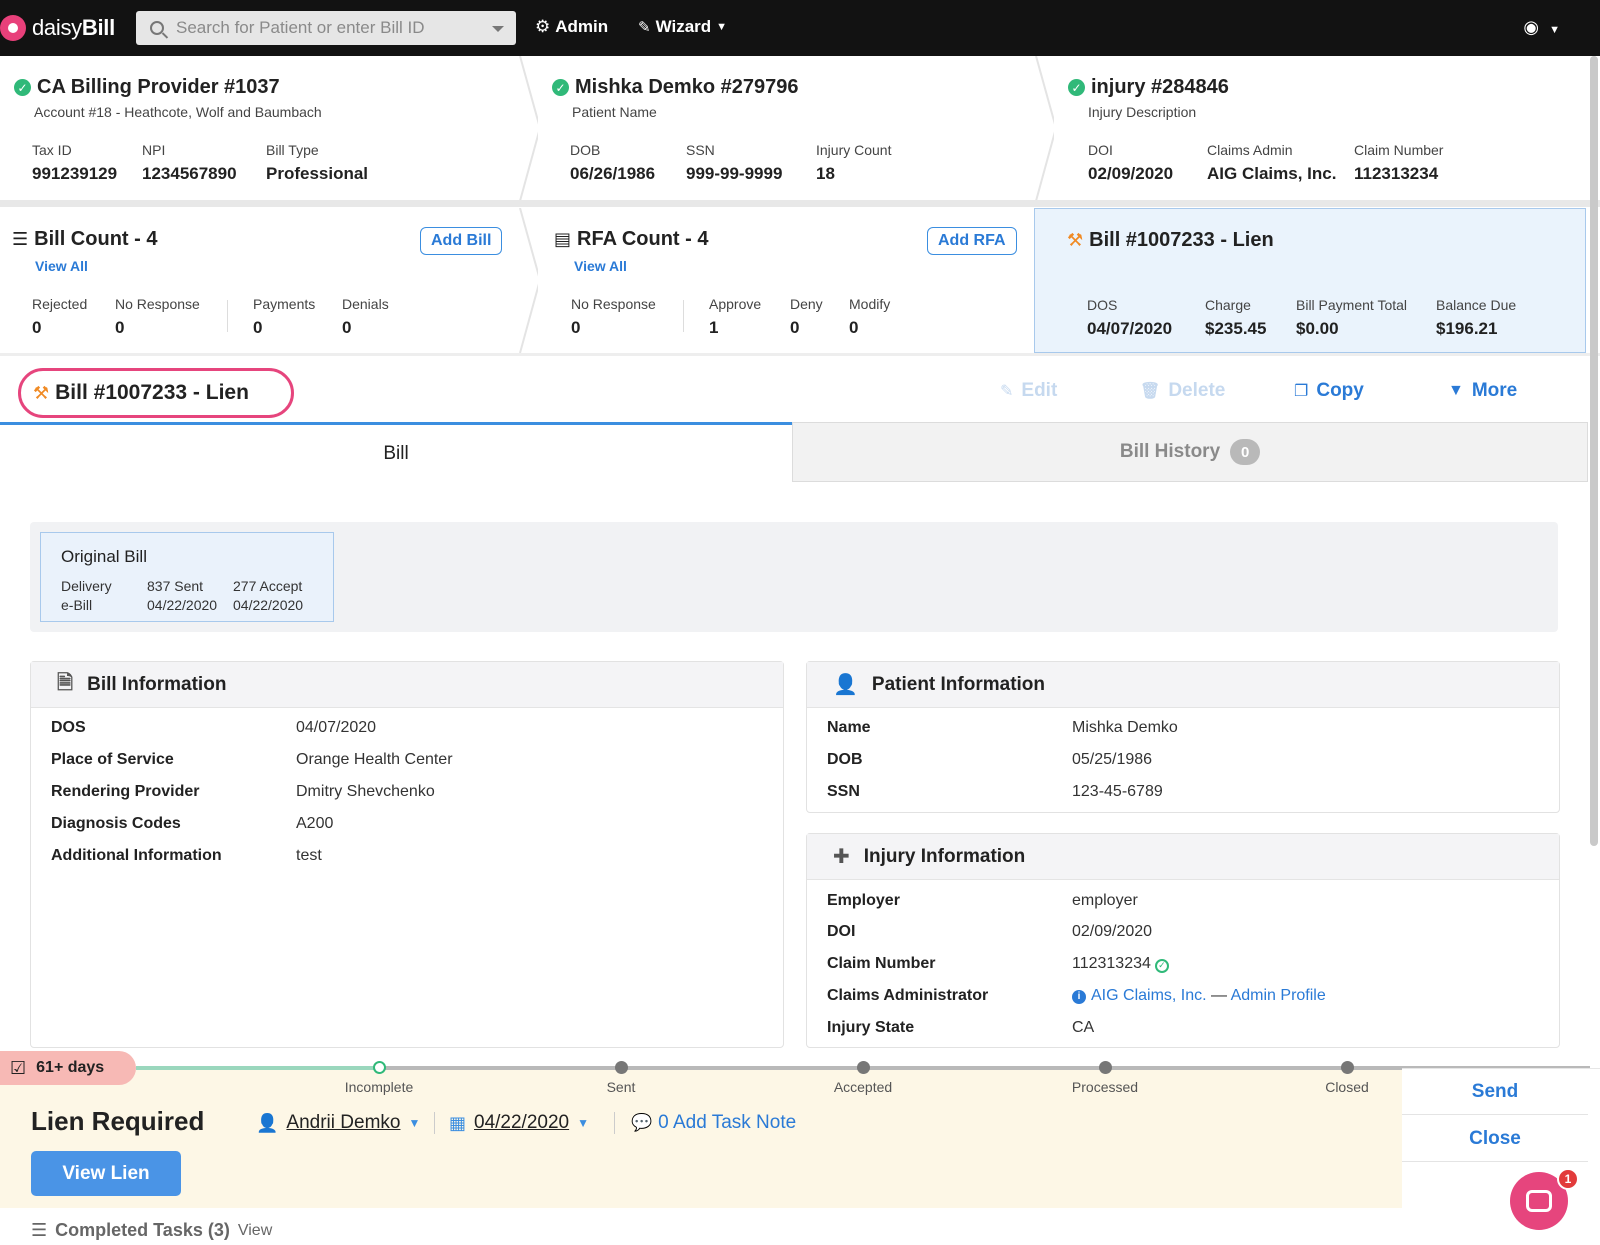 Image resolution: width=1600 pixels, height=1245 pixels. What do you see at coordinates (563, 239) in the screenshot?
I see `document-icon: ▤` at bounding box center [563, 239].